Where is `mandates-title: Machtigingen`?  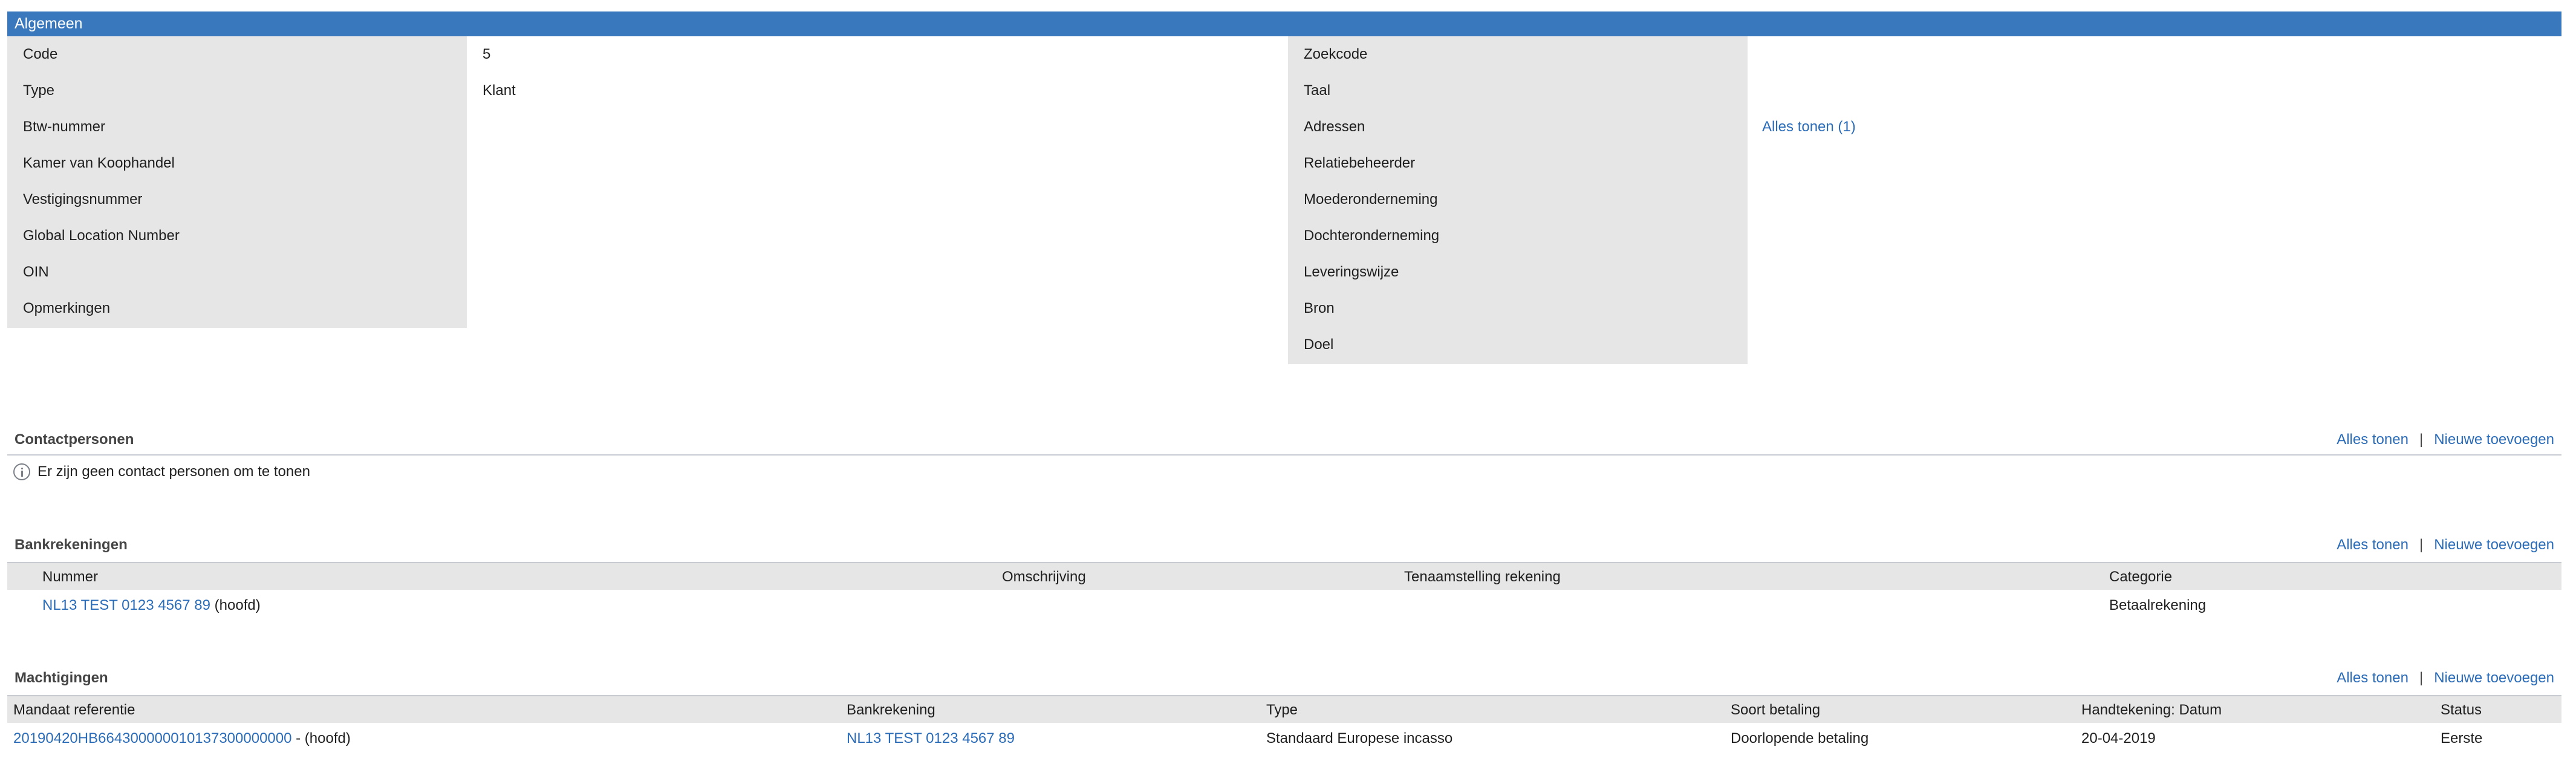
mandates-title: Machtigingen is located at coordinates (62, 678).